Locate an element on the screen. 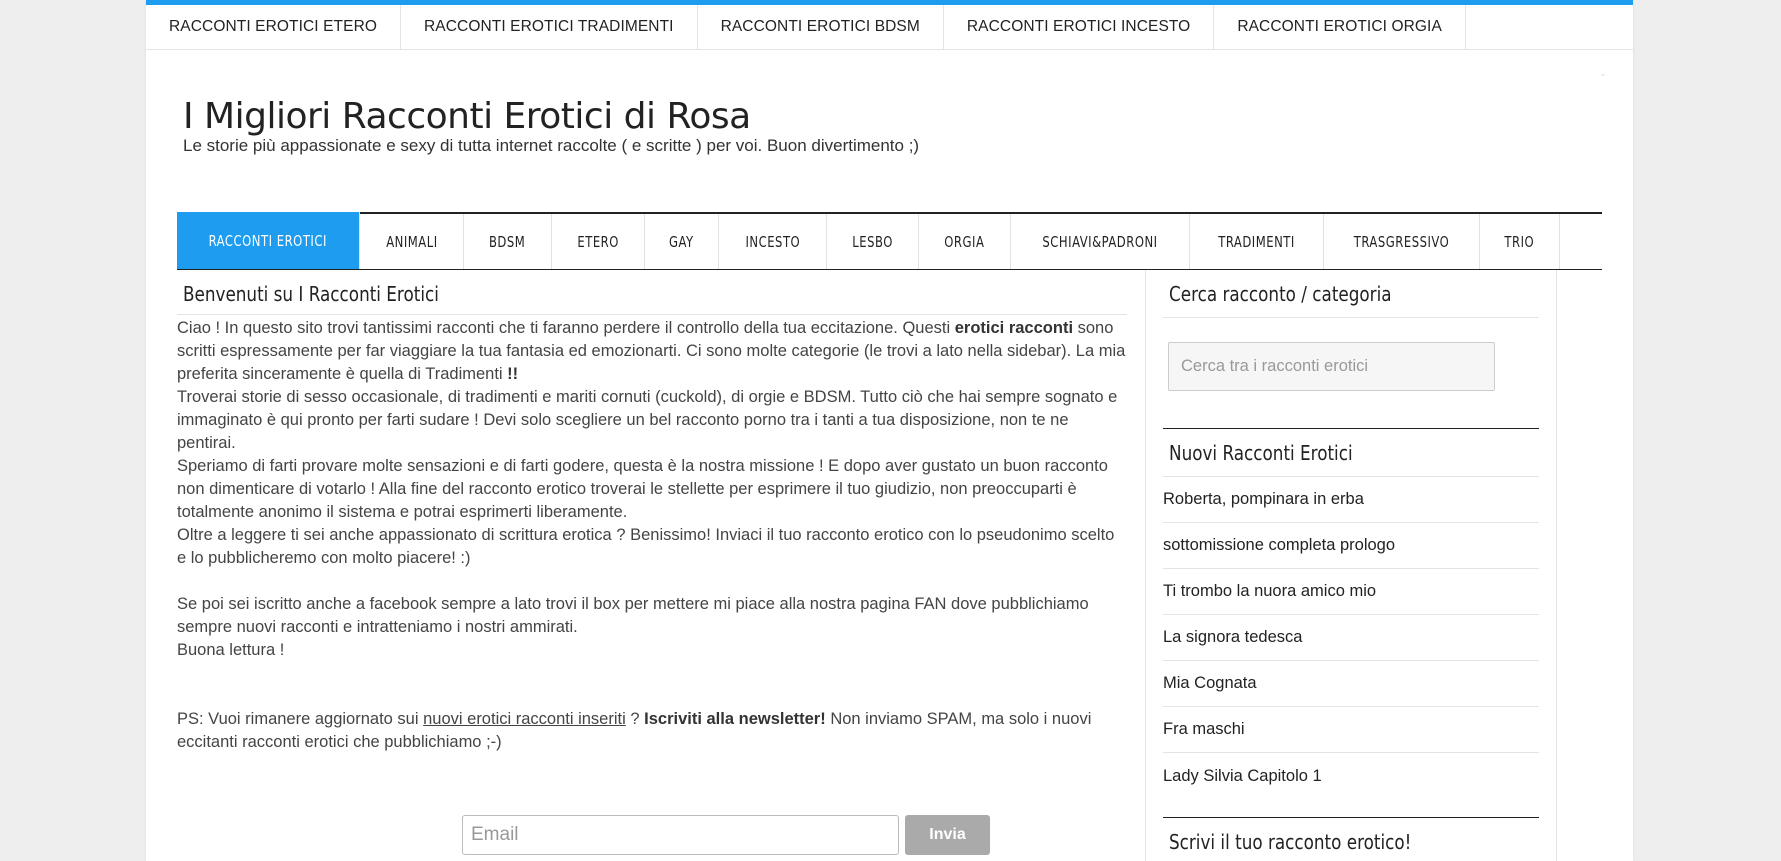  main-nav-item-lesbo: LESBO is located at coordinates (873, 241).